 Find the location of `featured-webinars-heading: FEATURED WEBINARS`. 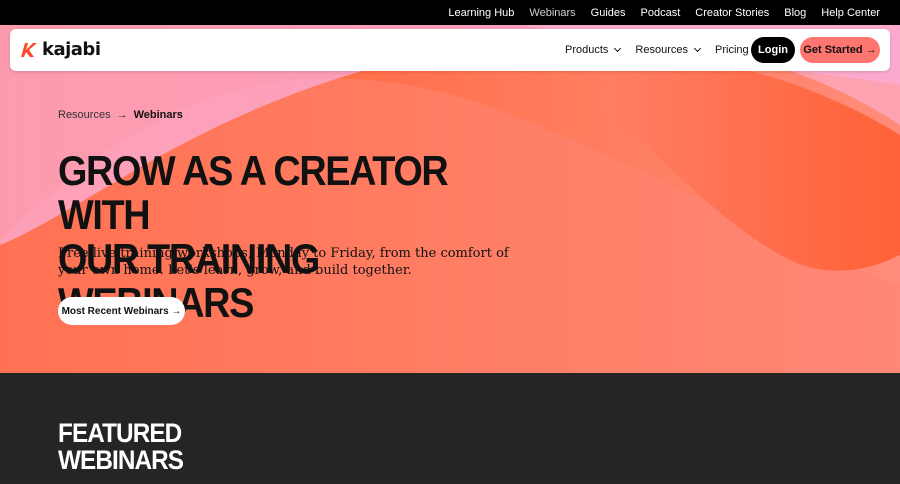

featured-webinars-heading: FEATURED WEBINARS is located at coordinates (121, 446).